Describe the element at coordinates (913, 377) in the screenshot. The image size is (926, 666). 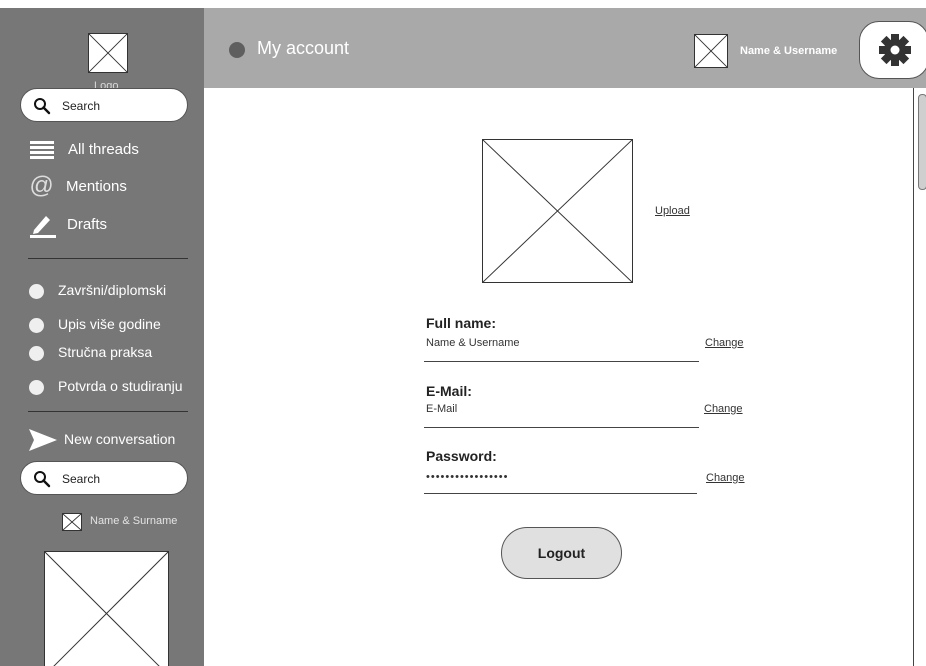
I see `main-panel-border` at that location.